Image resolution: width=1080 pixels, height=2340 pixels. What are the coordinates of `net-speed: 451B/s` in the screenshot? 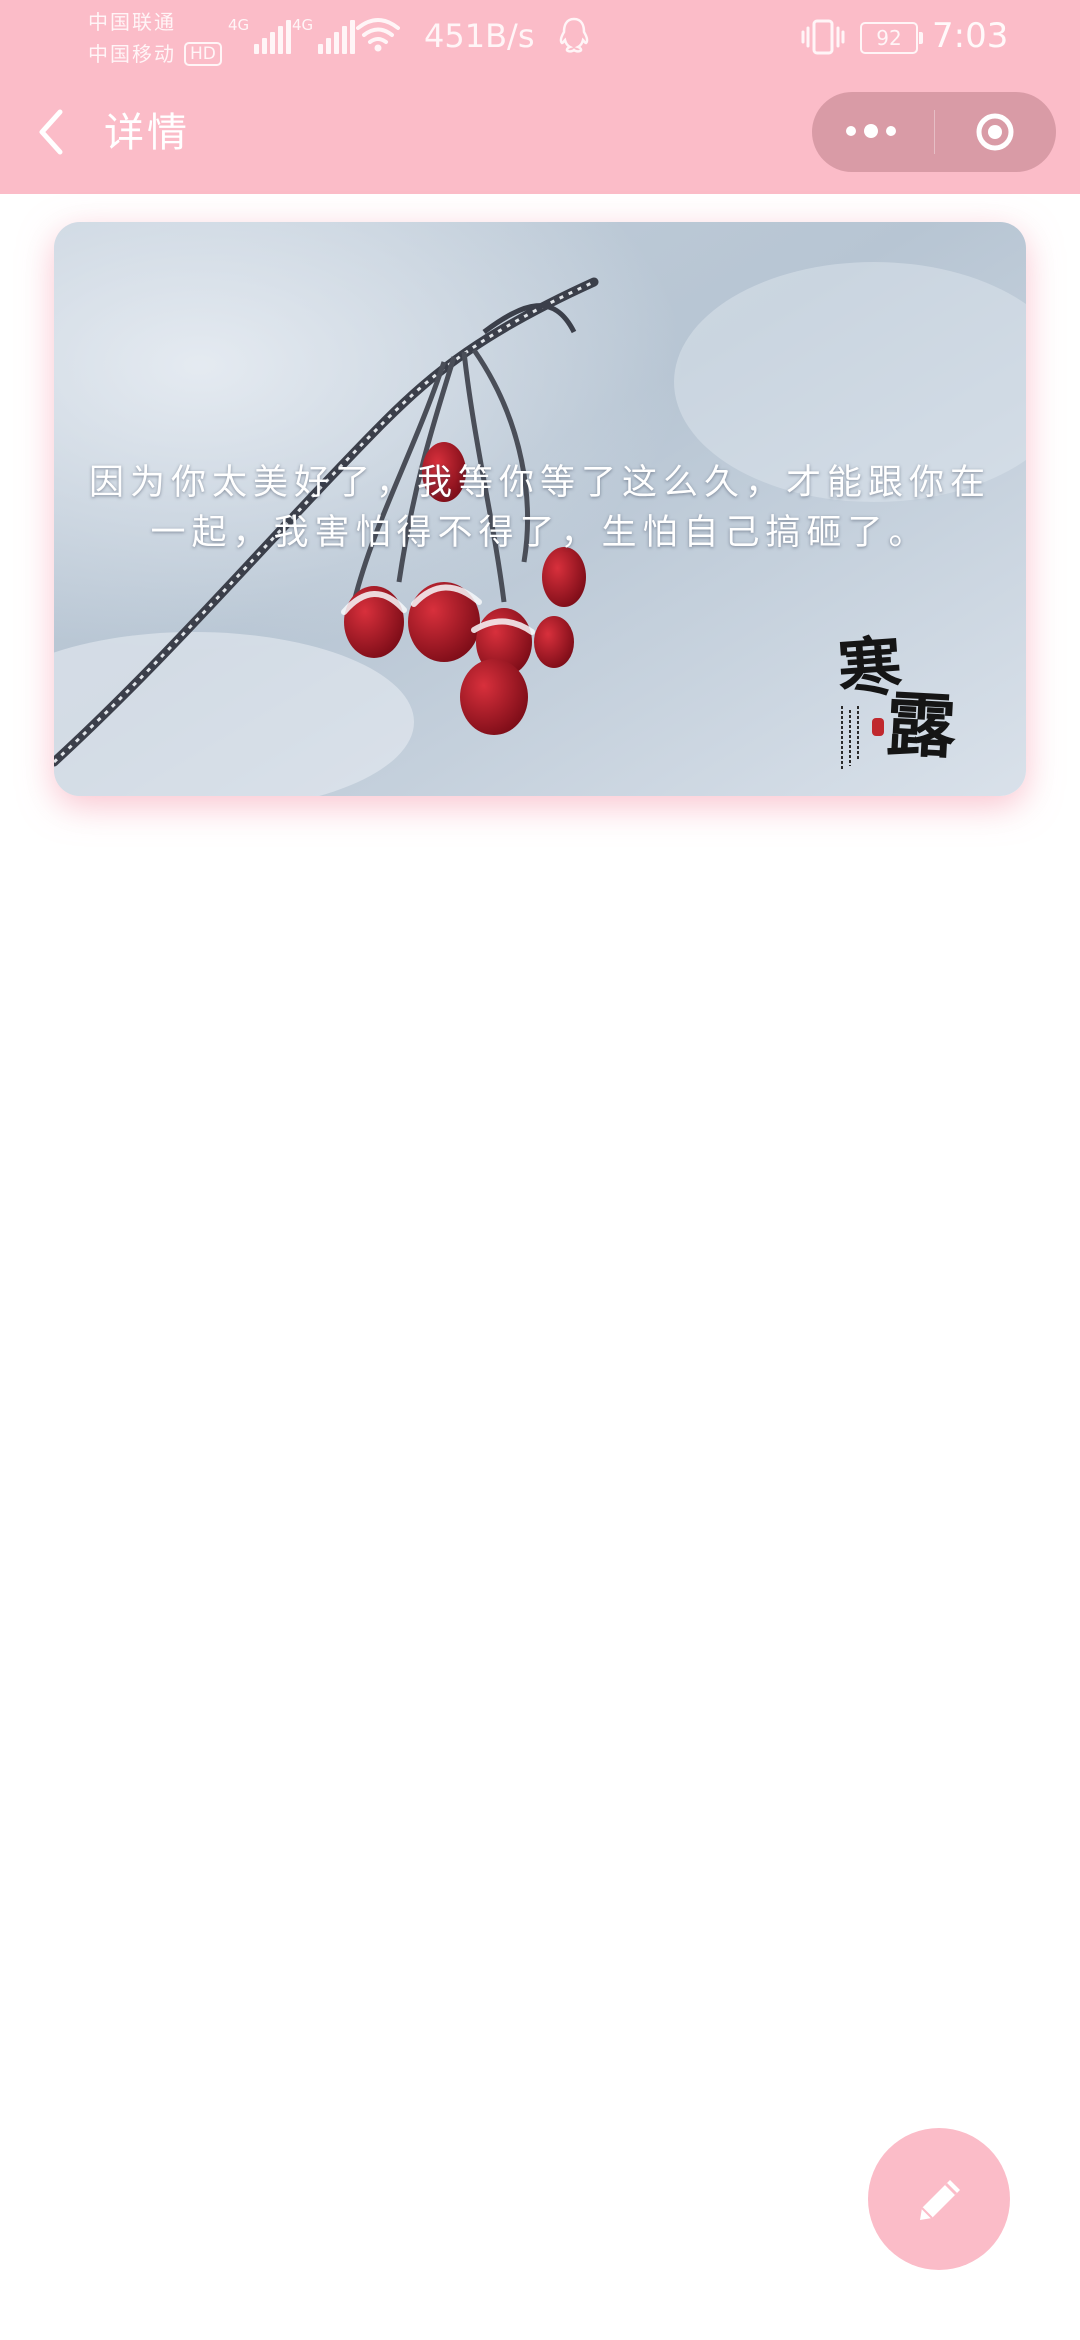 It's located at (479, 36).